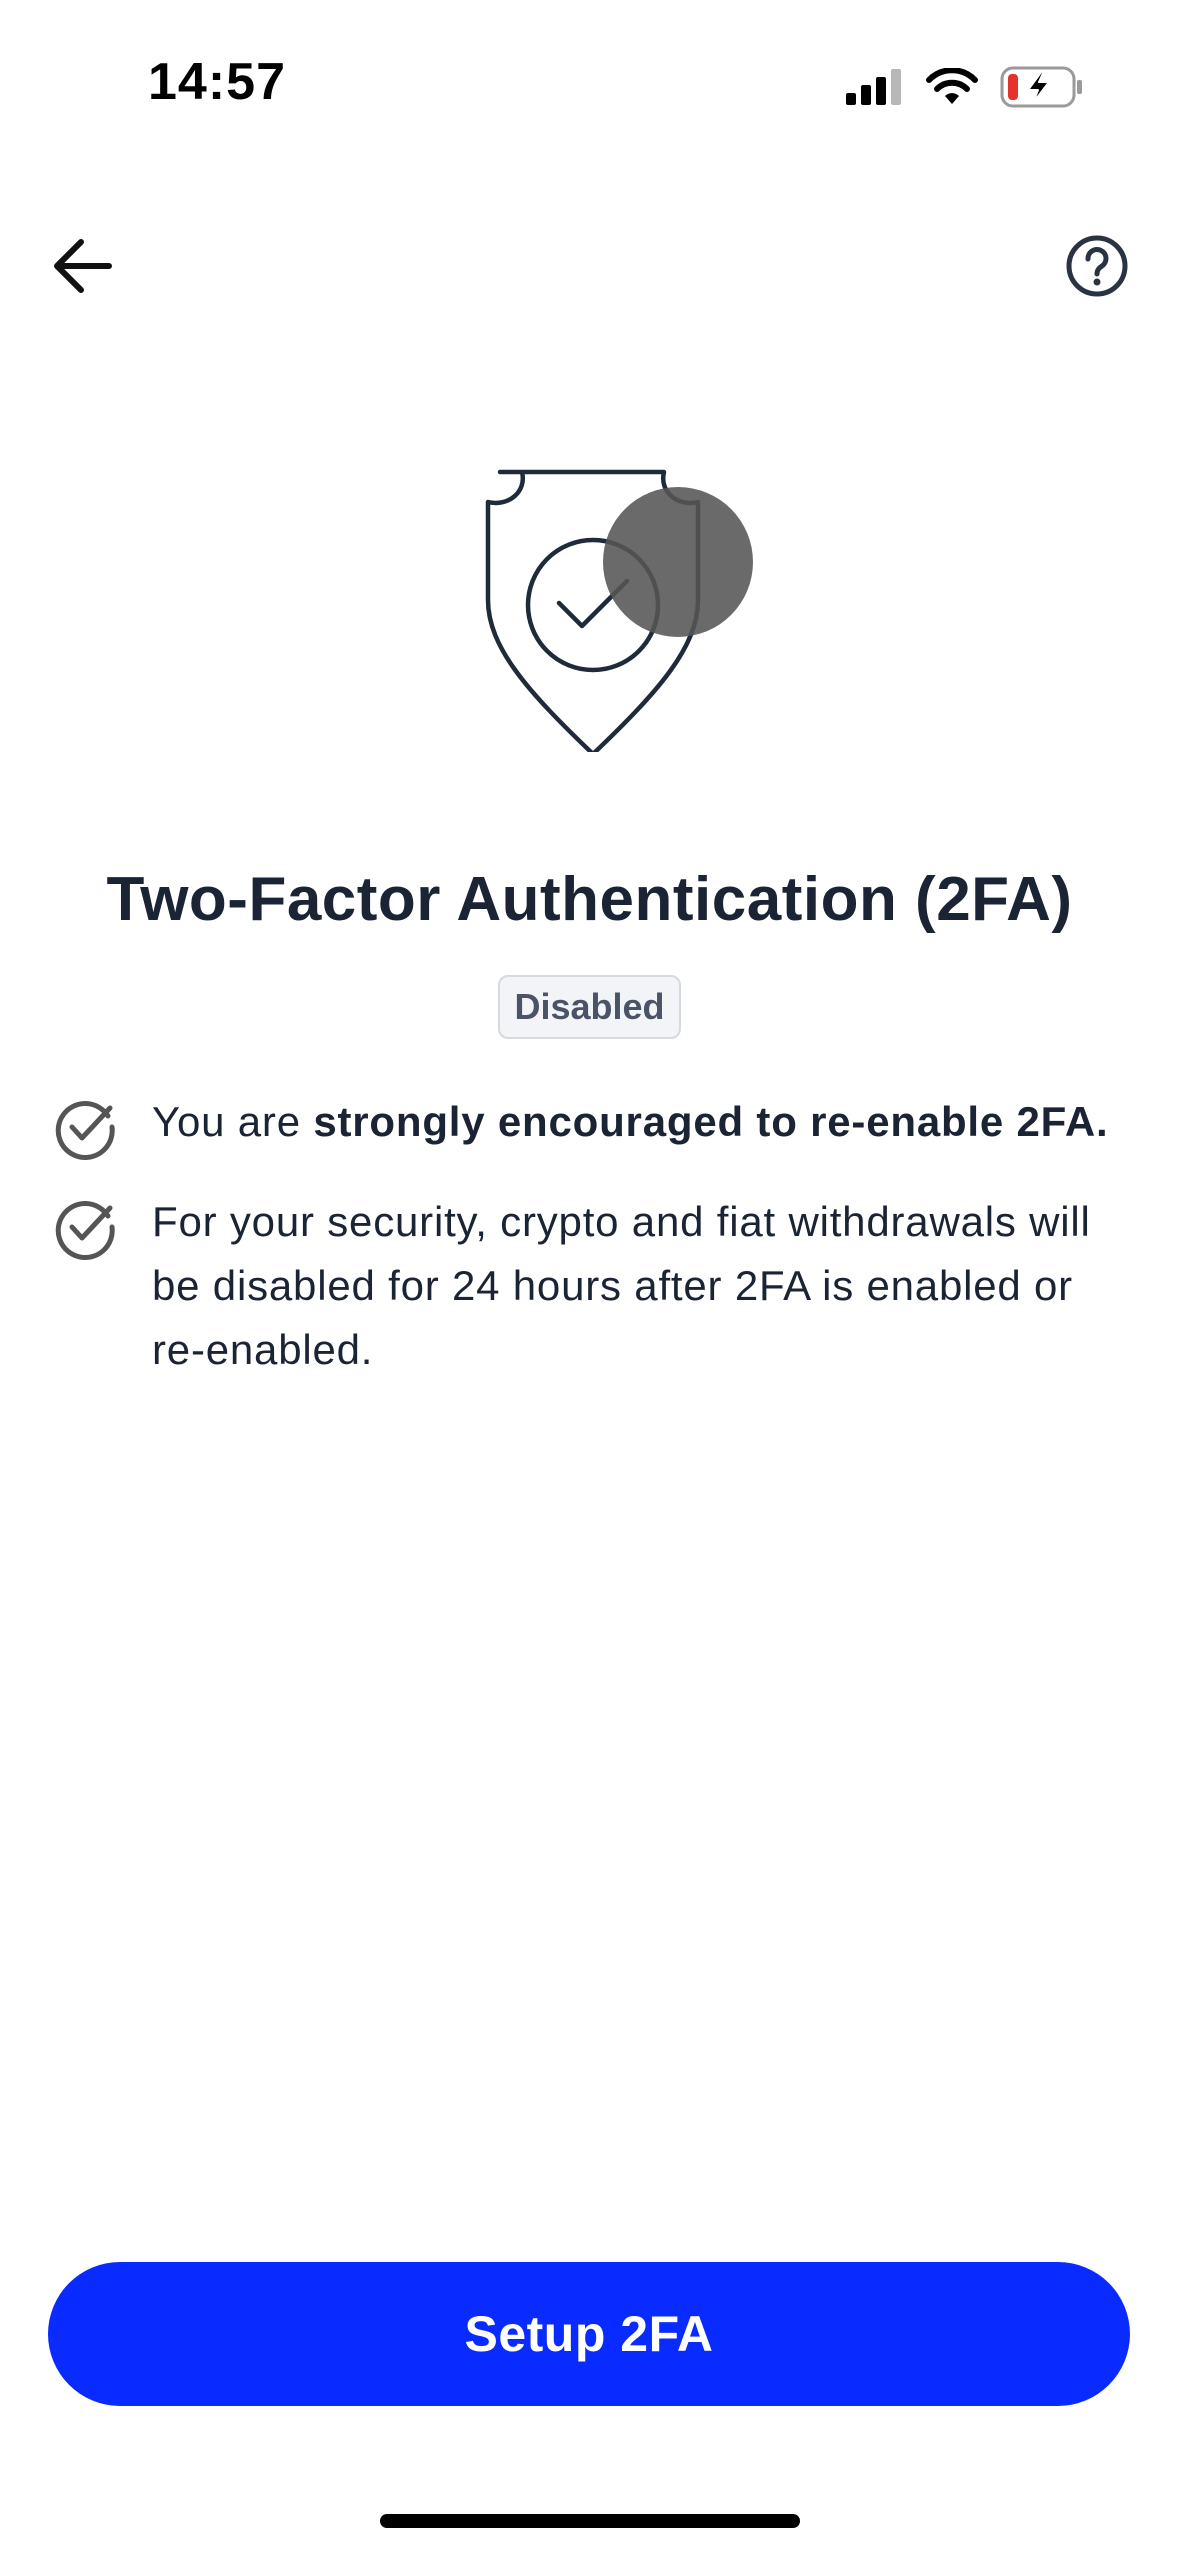  I want to click on info-text-bold: strongly encouraged to re-enable 2FA., so click(711, 1121).